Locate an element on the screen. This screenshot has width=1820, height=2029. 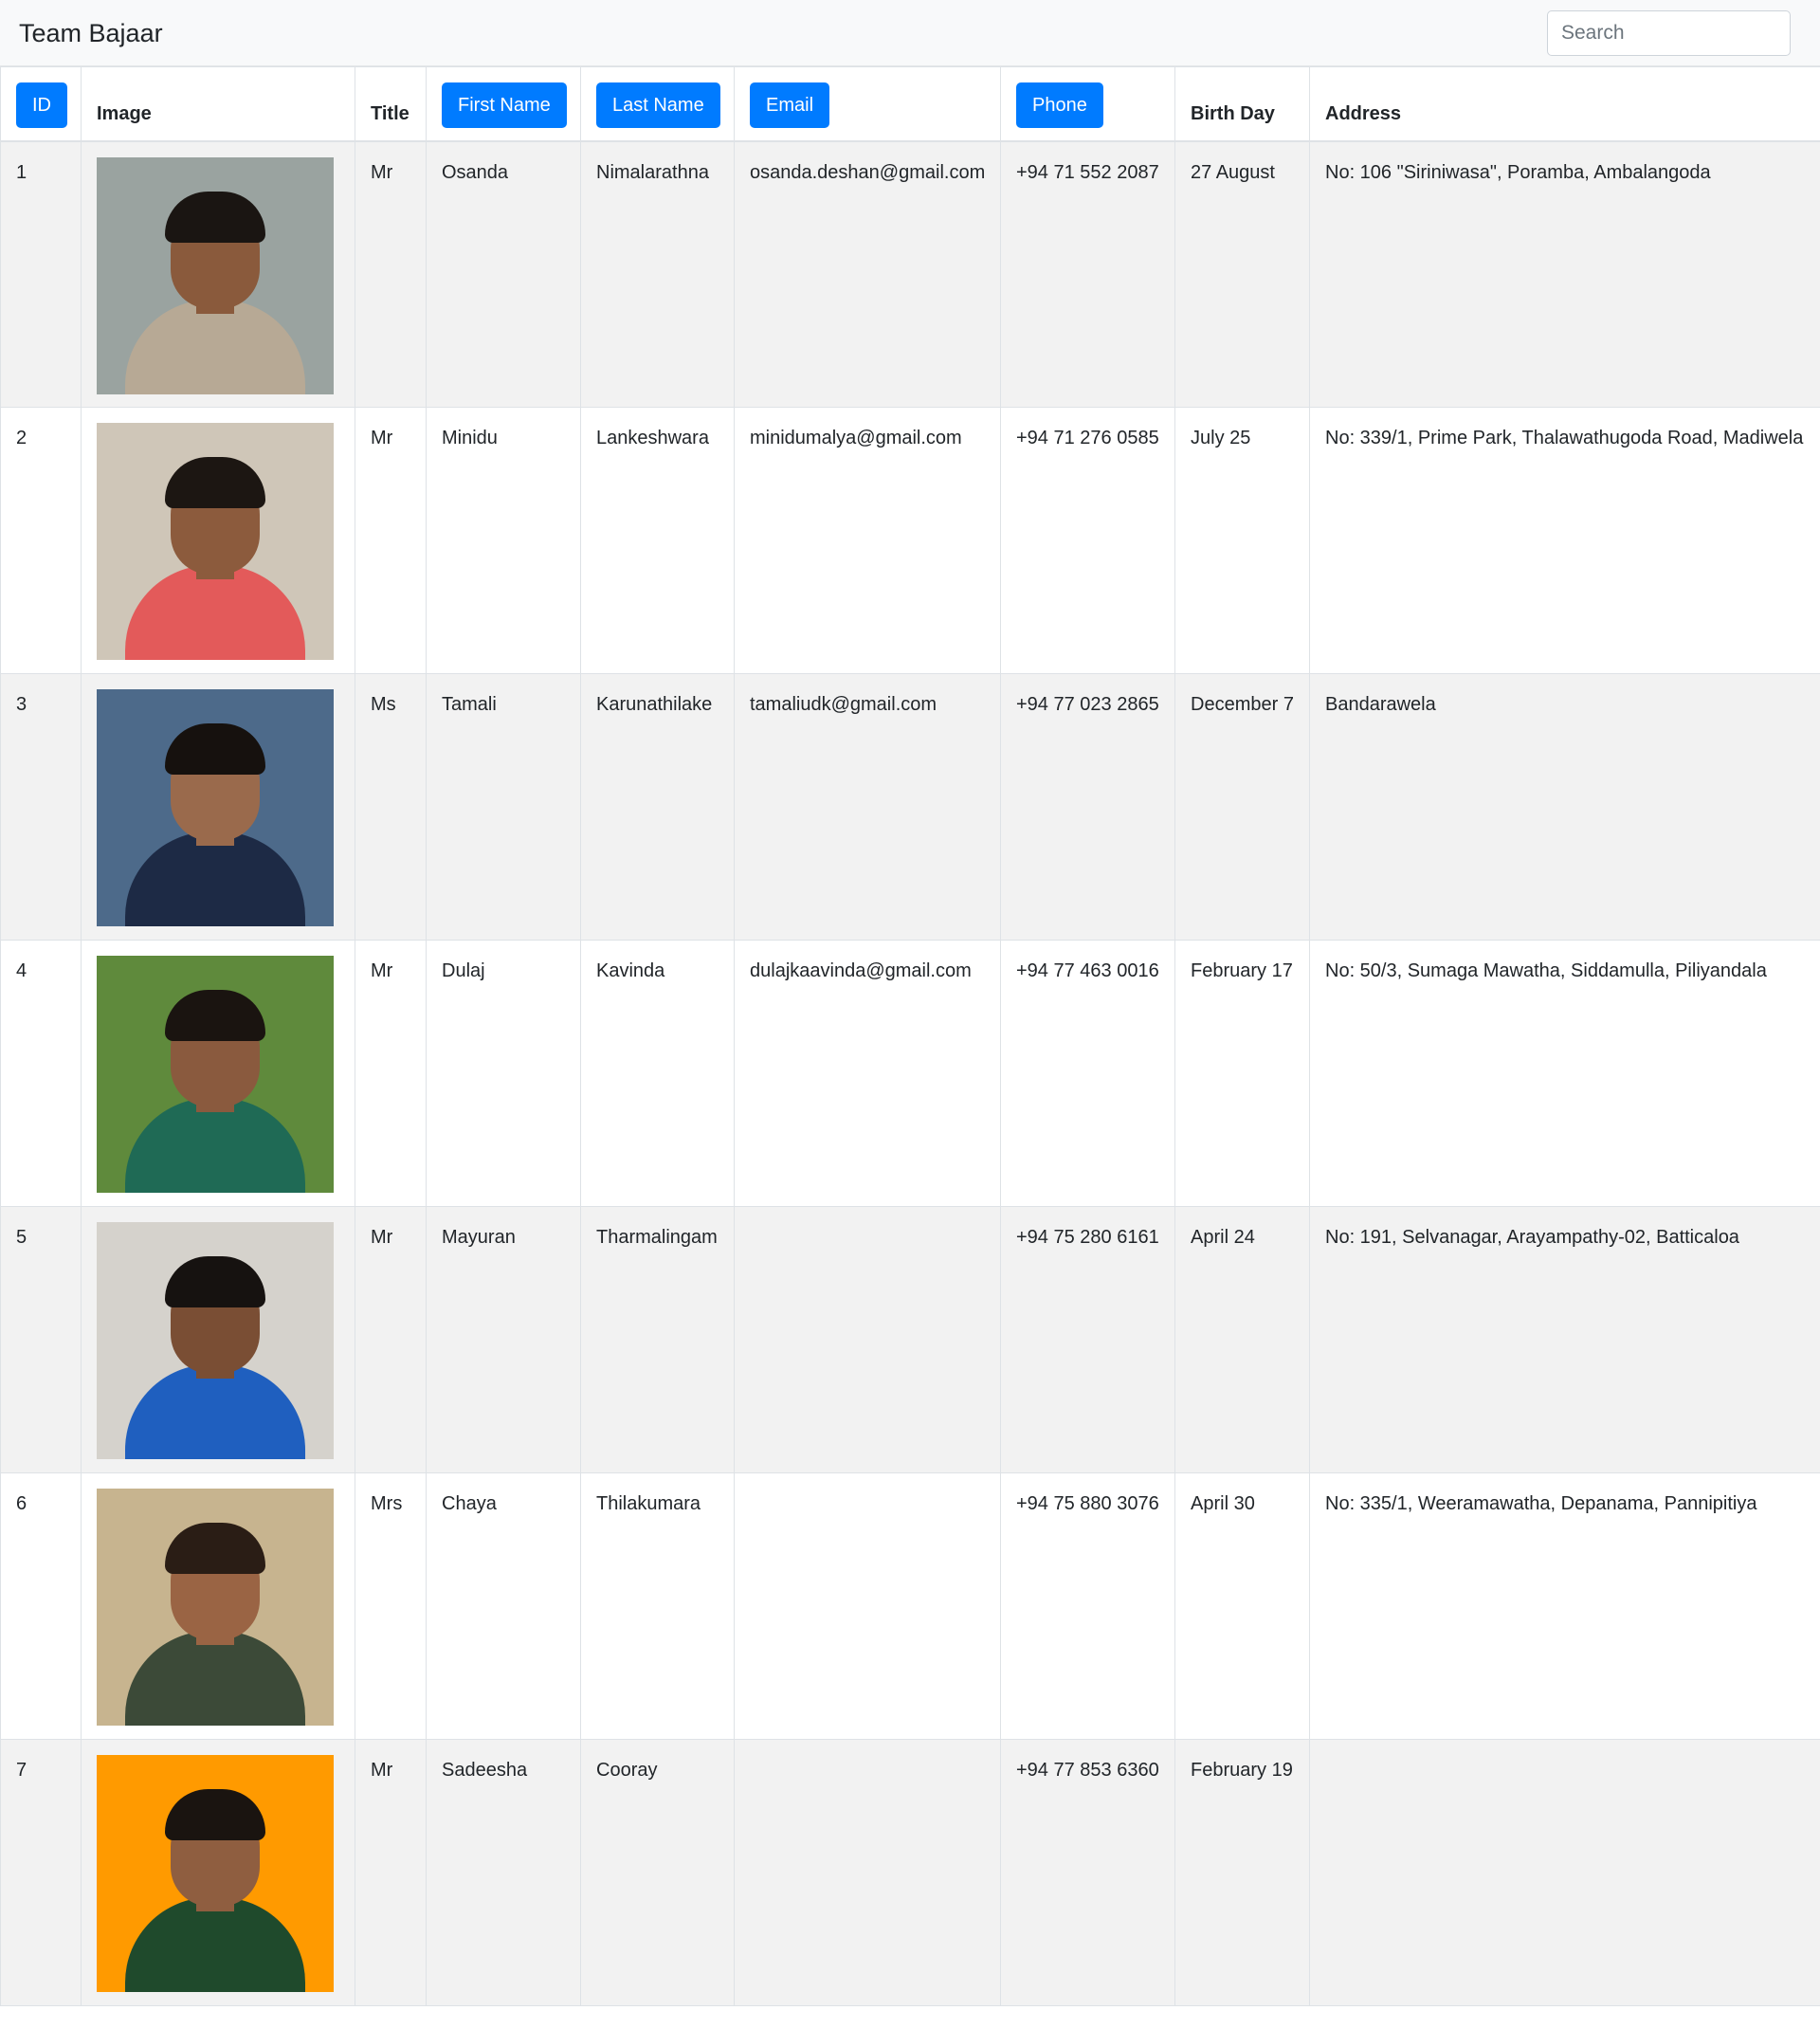
cell-last-name: Nimalarathna is located at coordinates (657, 274).